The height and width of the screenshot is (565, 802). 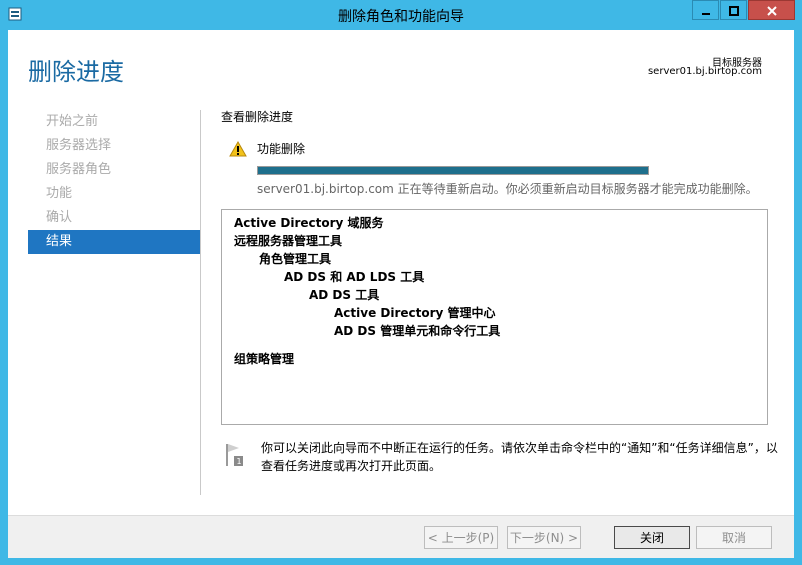 What do you see at coordinates (288, 241) in the screenshot?
I see `tree-item: 远程服务器管理工具` at bounding box center [288, 241].